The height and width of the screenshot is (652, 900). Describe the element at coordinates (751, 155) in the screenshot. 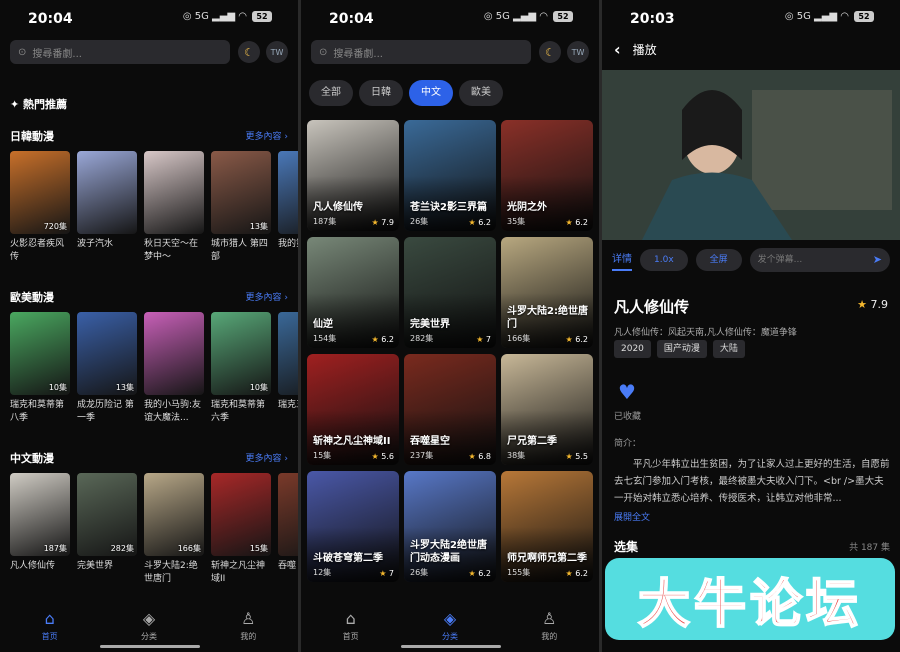

I see `video-player` at that location.